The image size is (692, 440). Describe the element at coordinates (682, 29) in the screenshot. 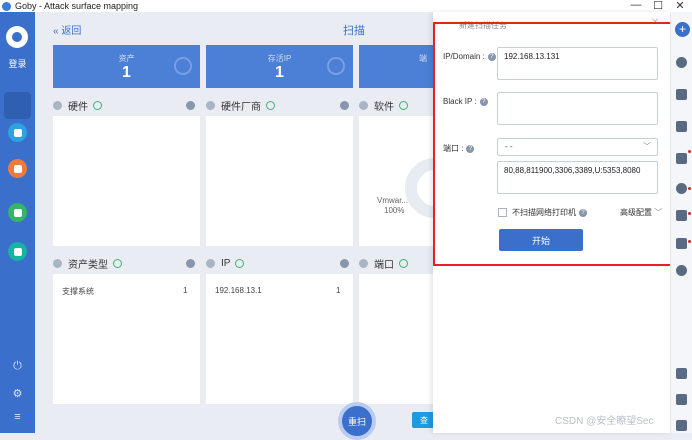

I see `add-task-button: +` at that location.